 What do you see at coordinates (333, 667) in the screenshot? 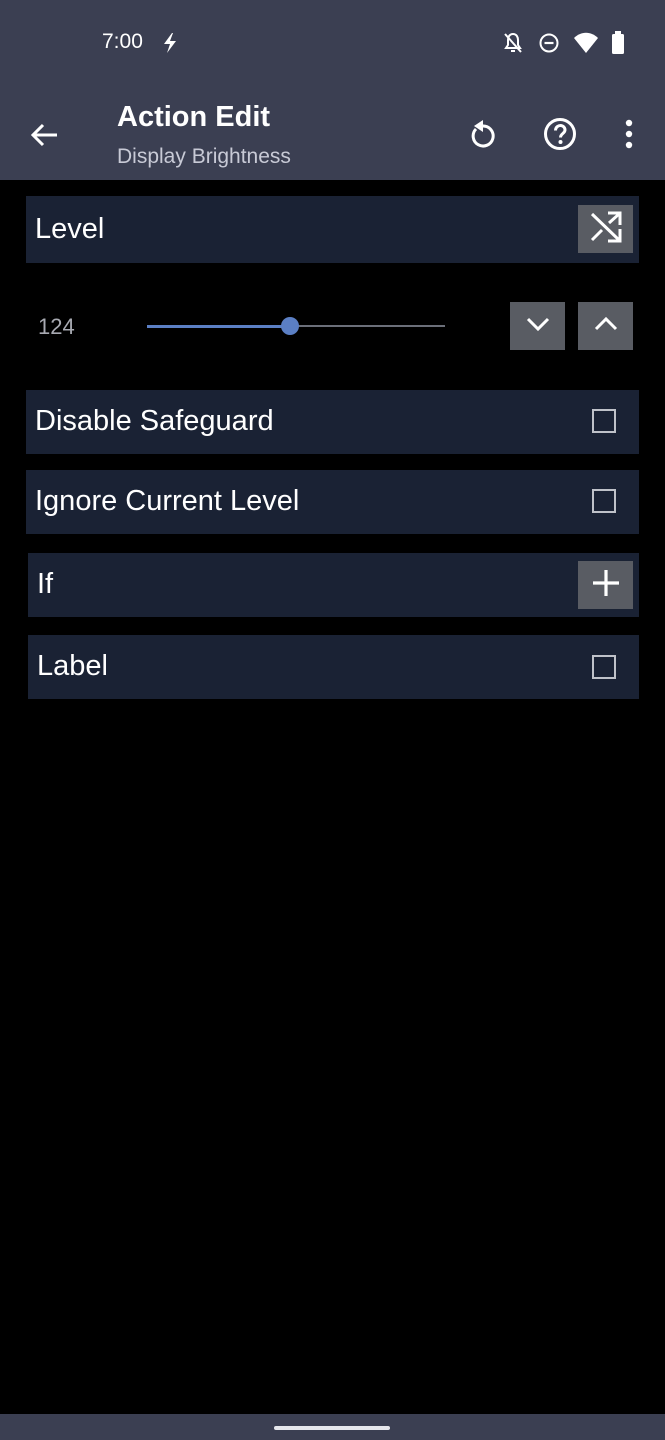
I see `label-row: Label` at bounding box center [333, 667].